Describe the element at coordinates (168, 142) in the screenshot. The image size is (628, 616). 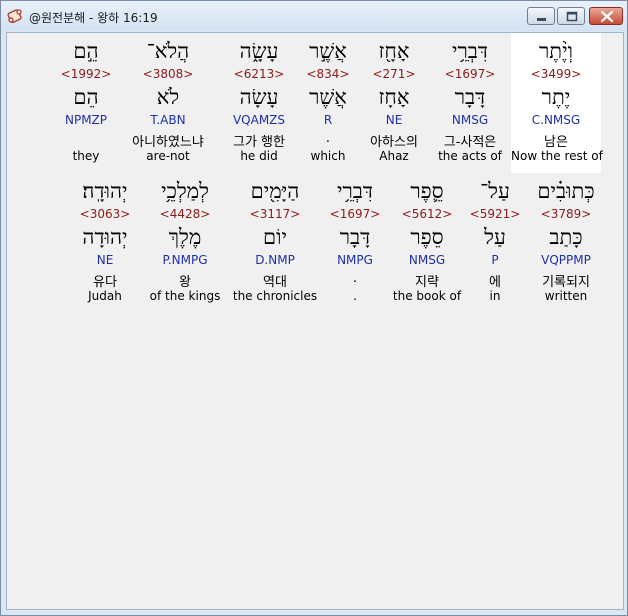
I see `korean-gloss: 아니하였느냐` at that location.